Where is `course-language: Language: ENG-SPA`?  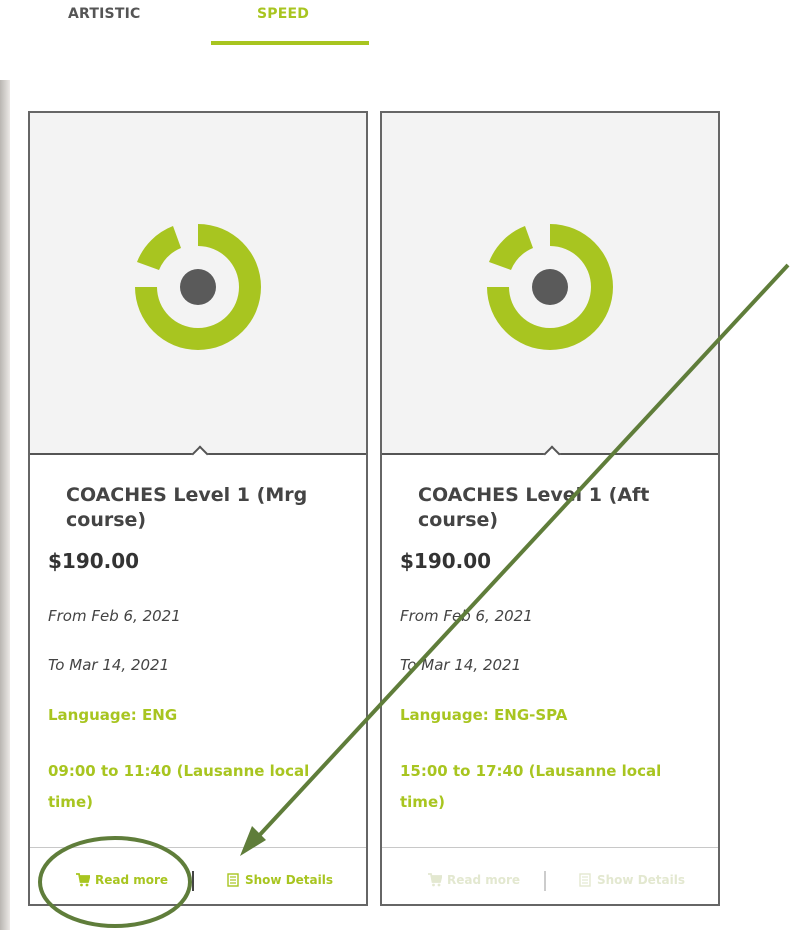 course-language: Language: ENG-SPA is located at coordinates (484, 715).